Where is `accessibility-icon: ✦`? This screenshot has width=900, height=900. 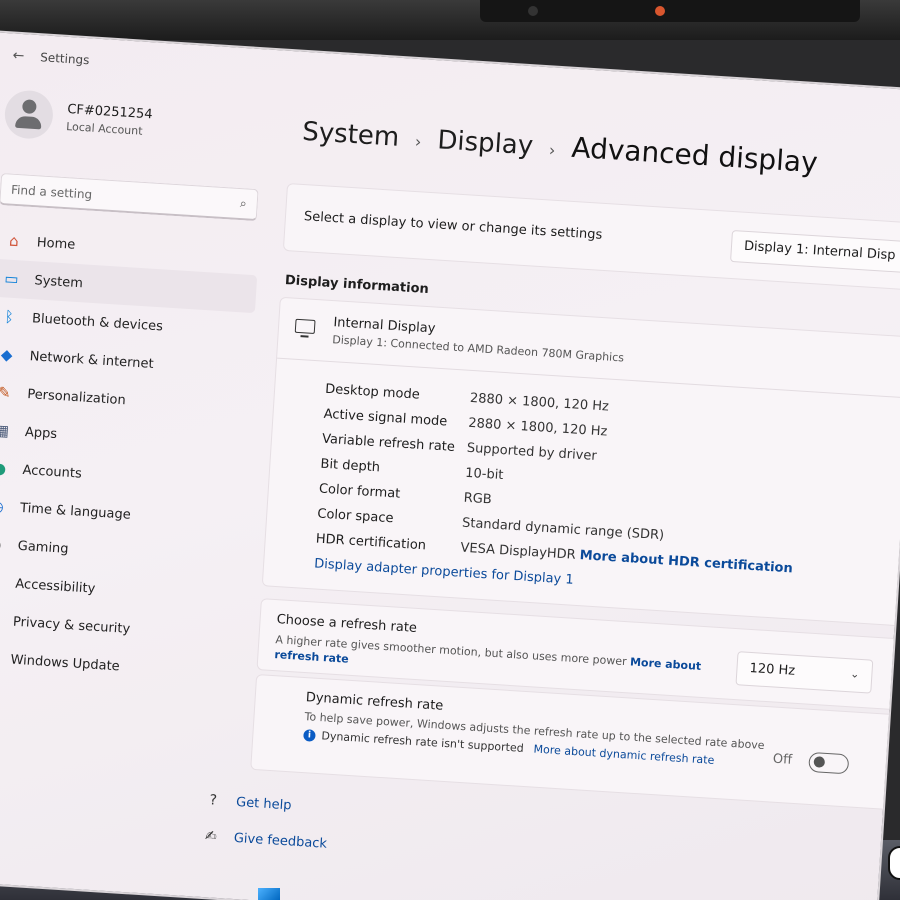
accessibility-icon: ✦ is located at coordinates (1, 582).